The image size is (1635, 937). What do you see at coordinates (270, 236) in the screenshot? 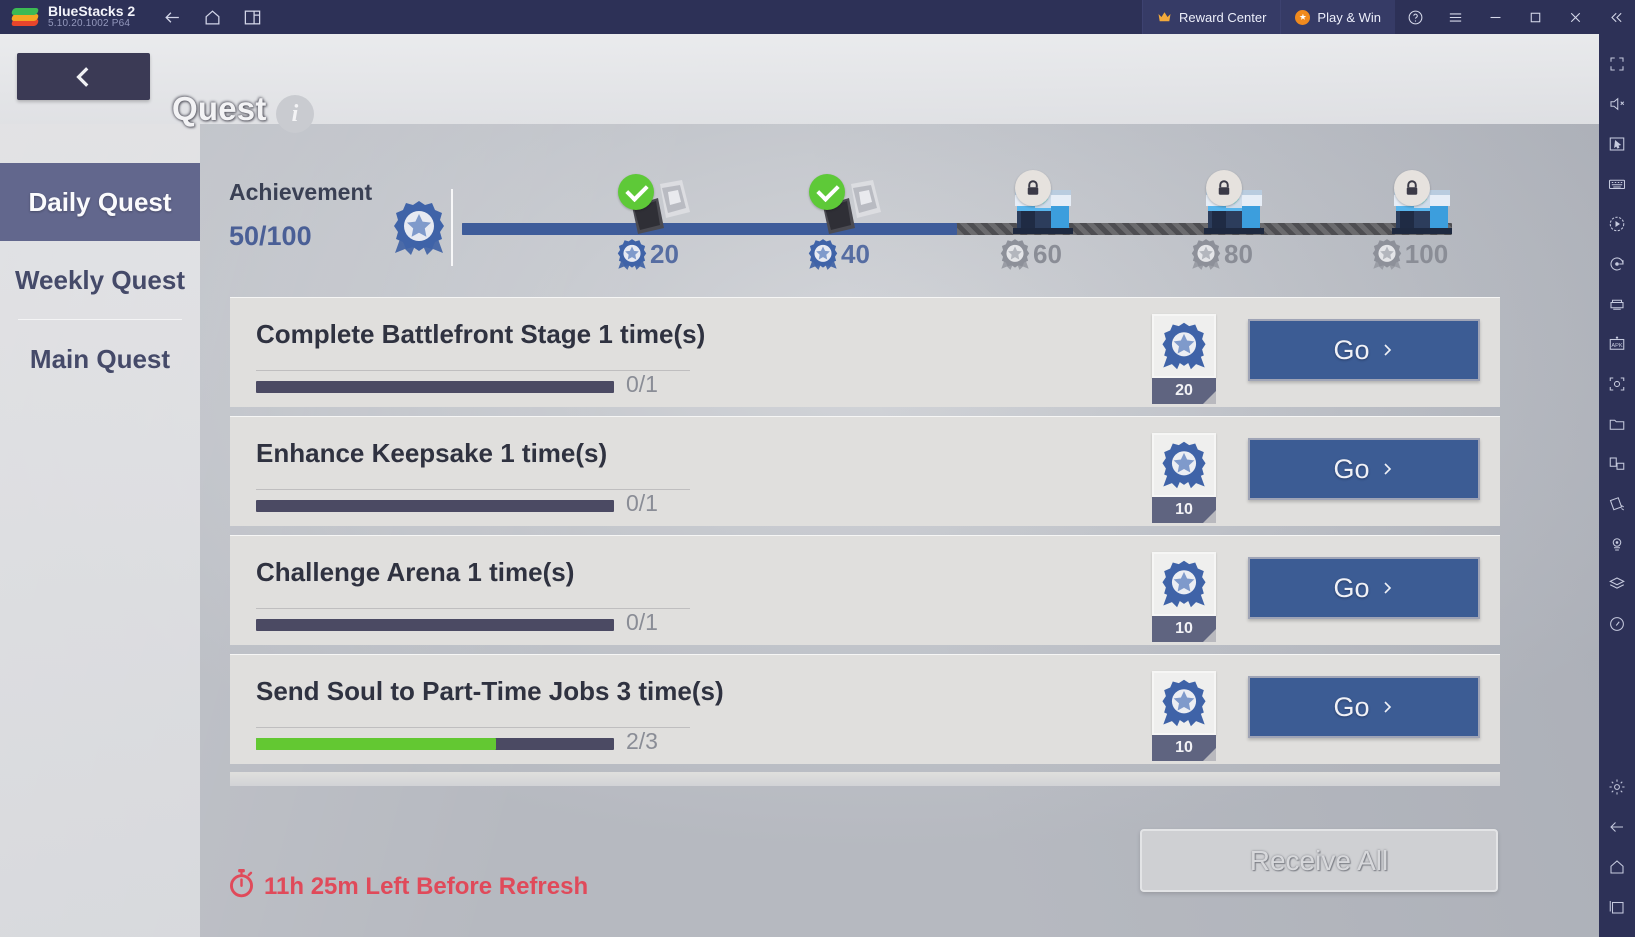
I see `achievement-count: 50/100` at bounding box center [270, 236].